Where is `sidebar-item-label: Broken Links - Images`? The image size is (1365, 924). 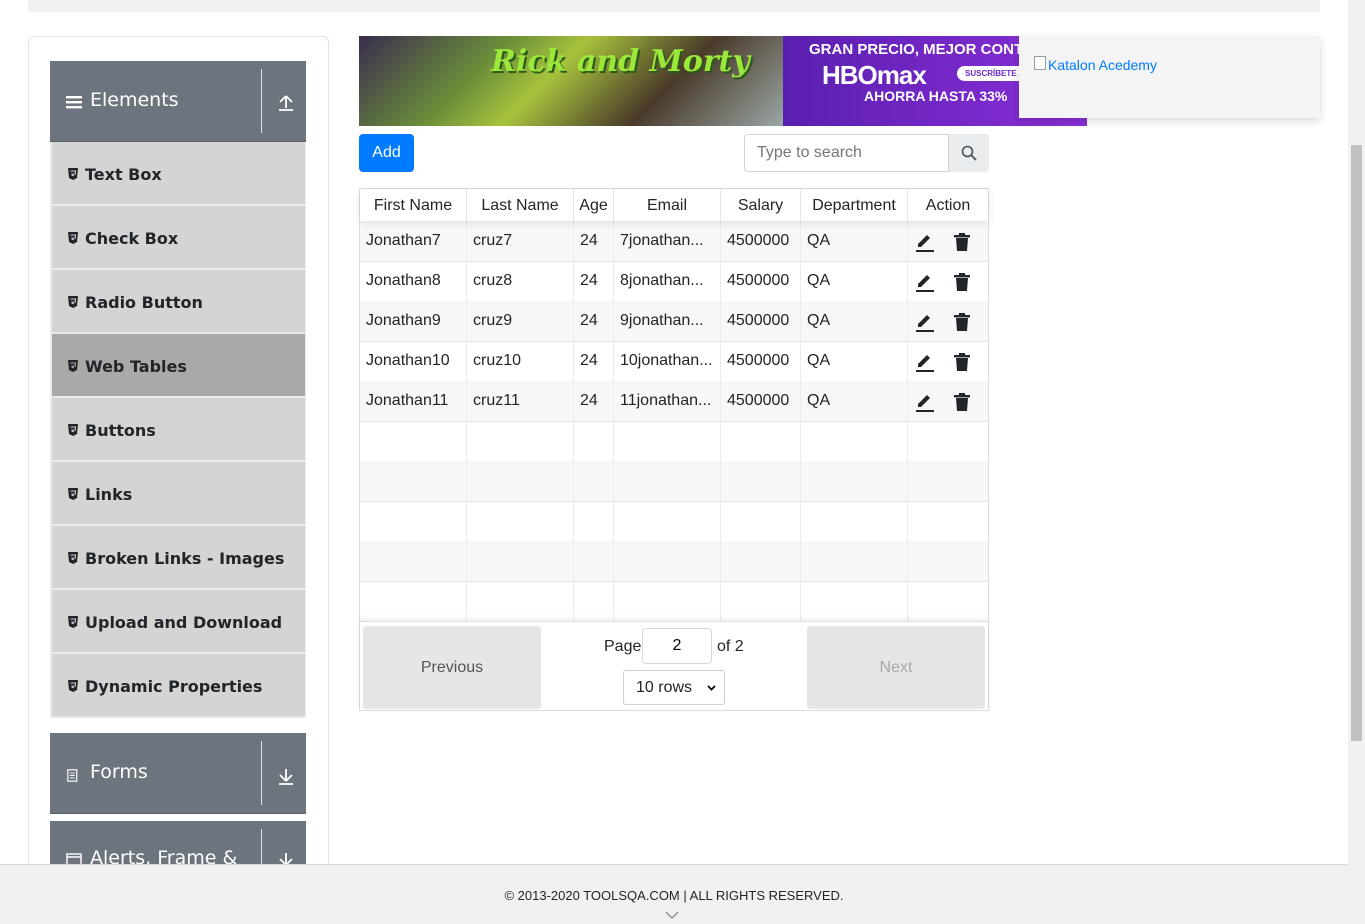 sidebar-item-label: Broken Links - Images is located at coordinates (185, 558).